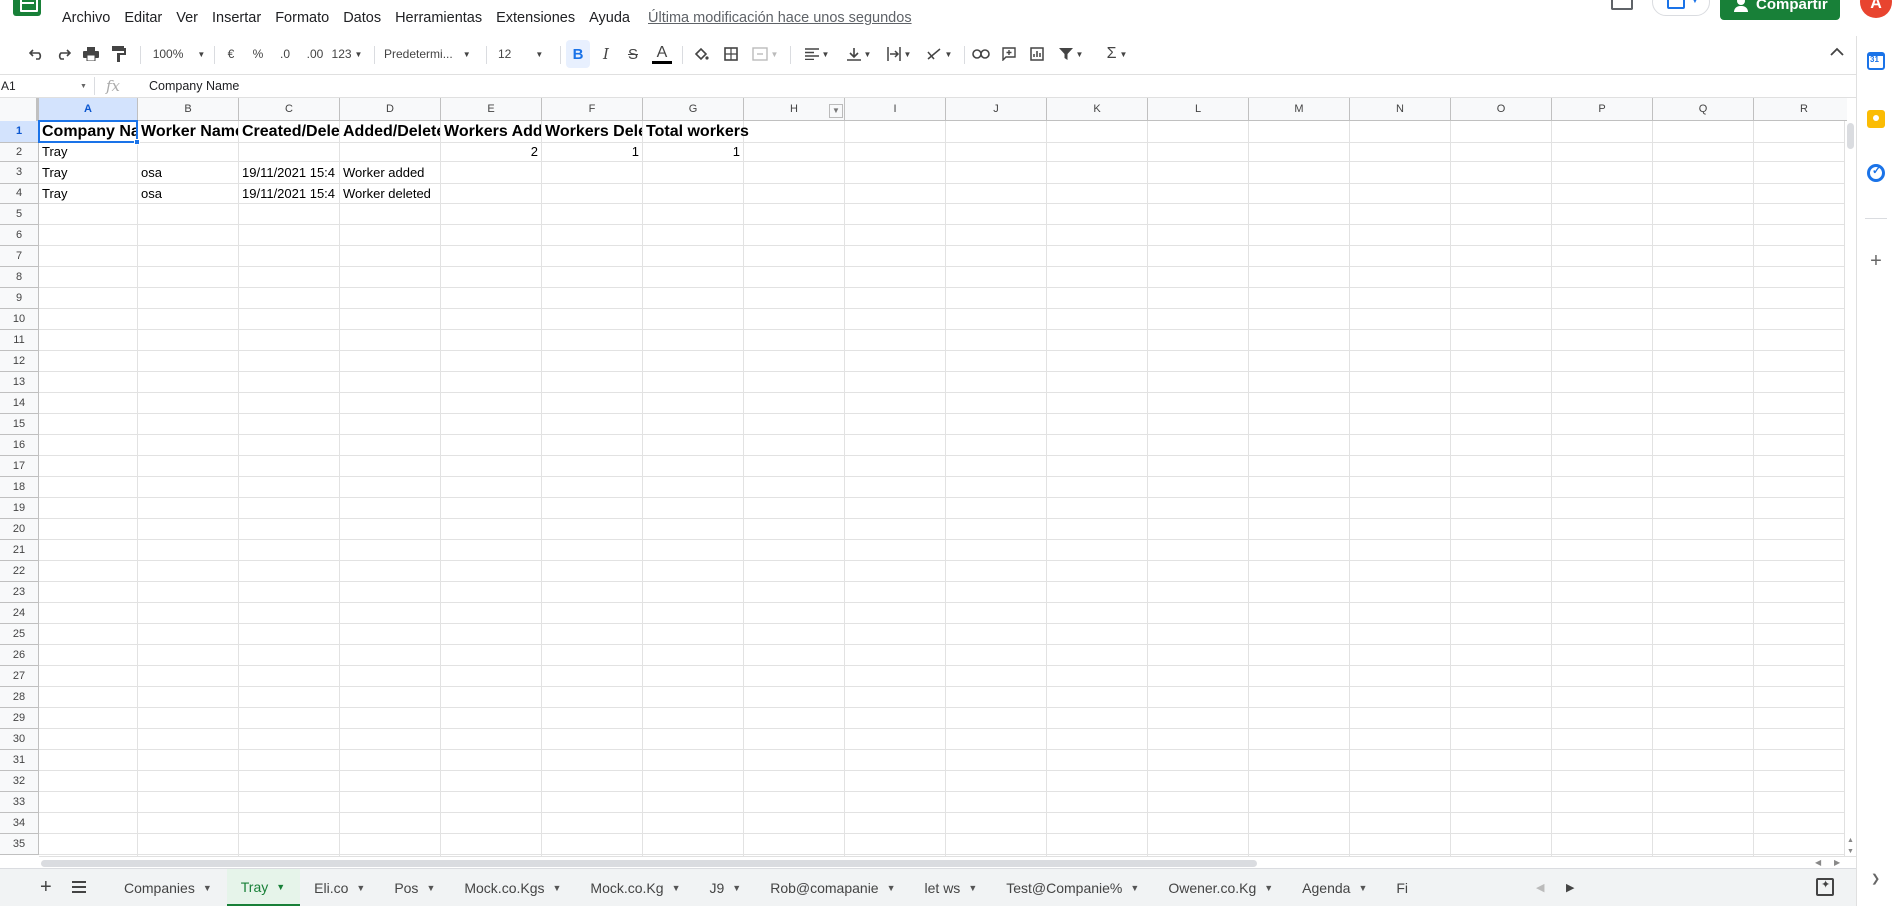  I want to click on menu-herramientas: Herramientas, so click(438, 18).